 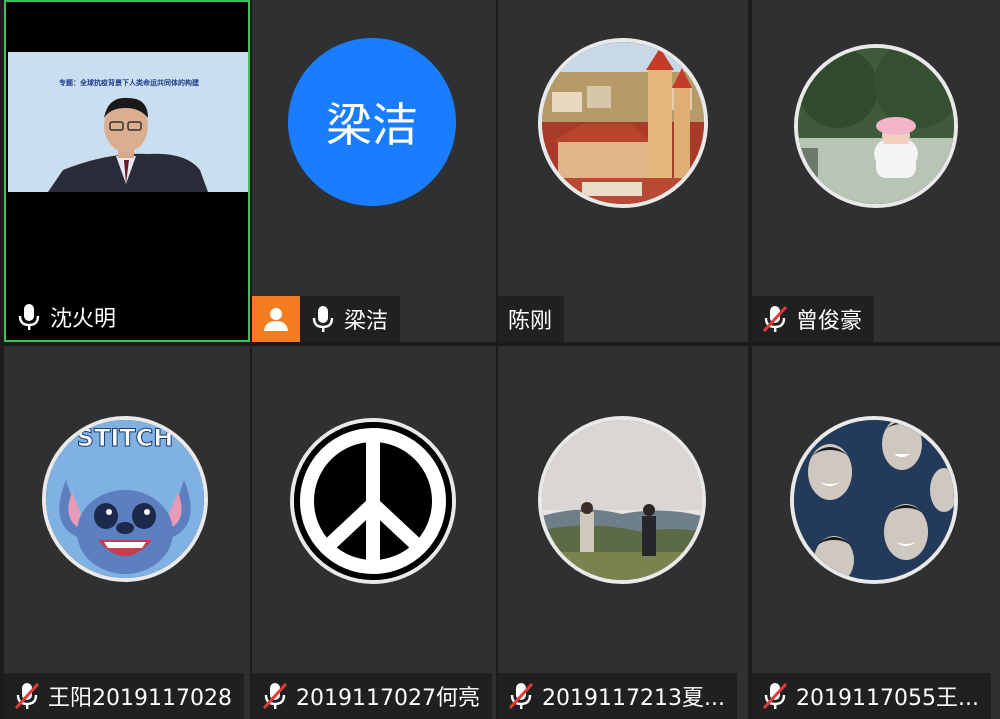 I want to click on participant-name: 曾俊豪, so click(x=829, y=321).